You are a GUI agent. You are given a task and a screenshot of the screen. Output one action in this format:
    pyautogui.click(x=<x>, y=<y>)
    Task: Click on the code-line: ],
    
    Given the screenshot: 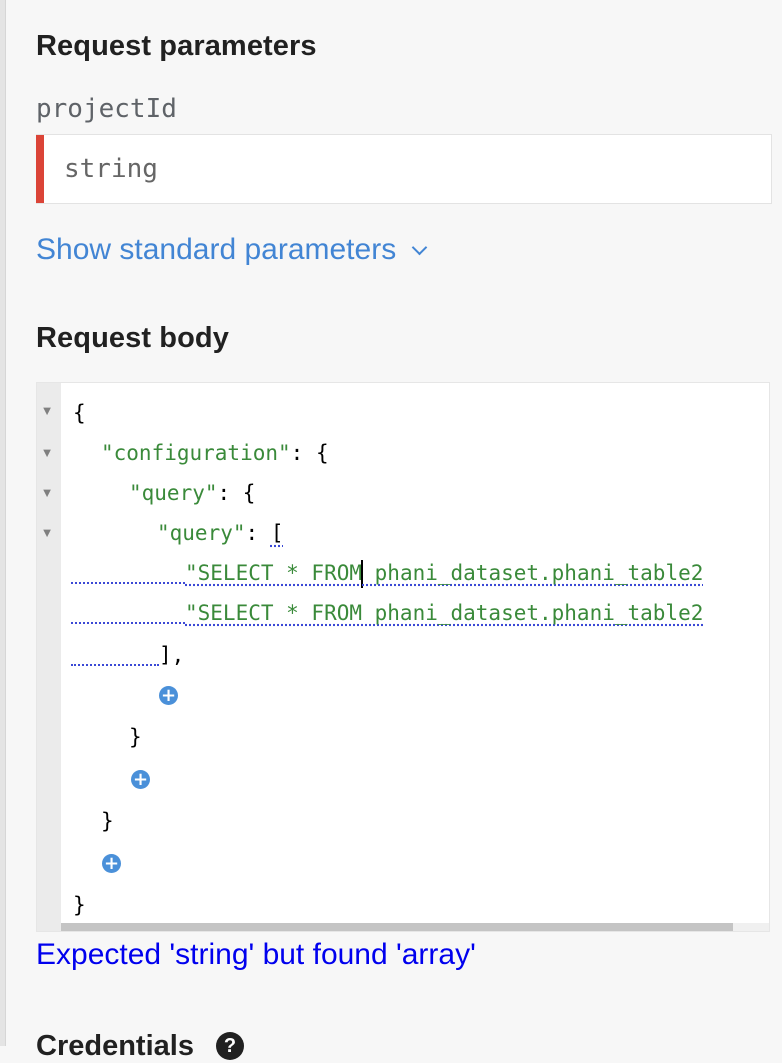 What is the action you would take?
    pyautogui.click(x=127, y=655)
    